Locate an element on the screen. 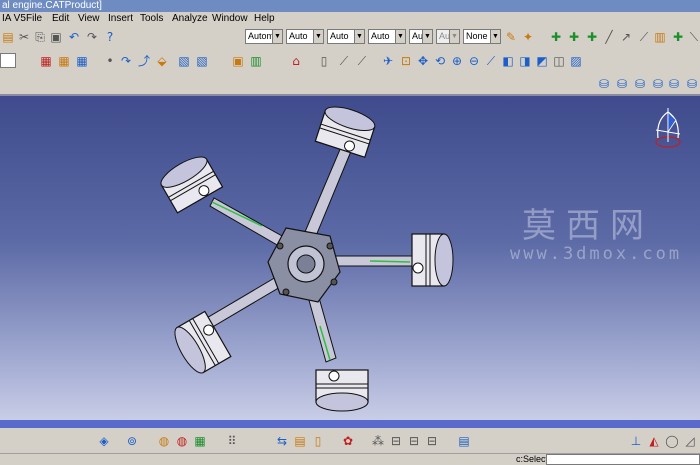  catalog-icon: ◍ is located at coordinates (164, 441).